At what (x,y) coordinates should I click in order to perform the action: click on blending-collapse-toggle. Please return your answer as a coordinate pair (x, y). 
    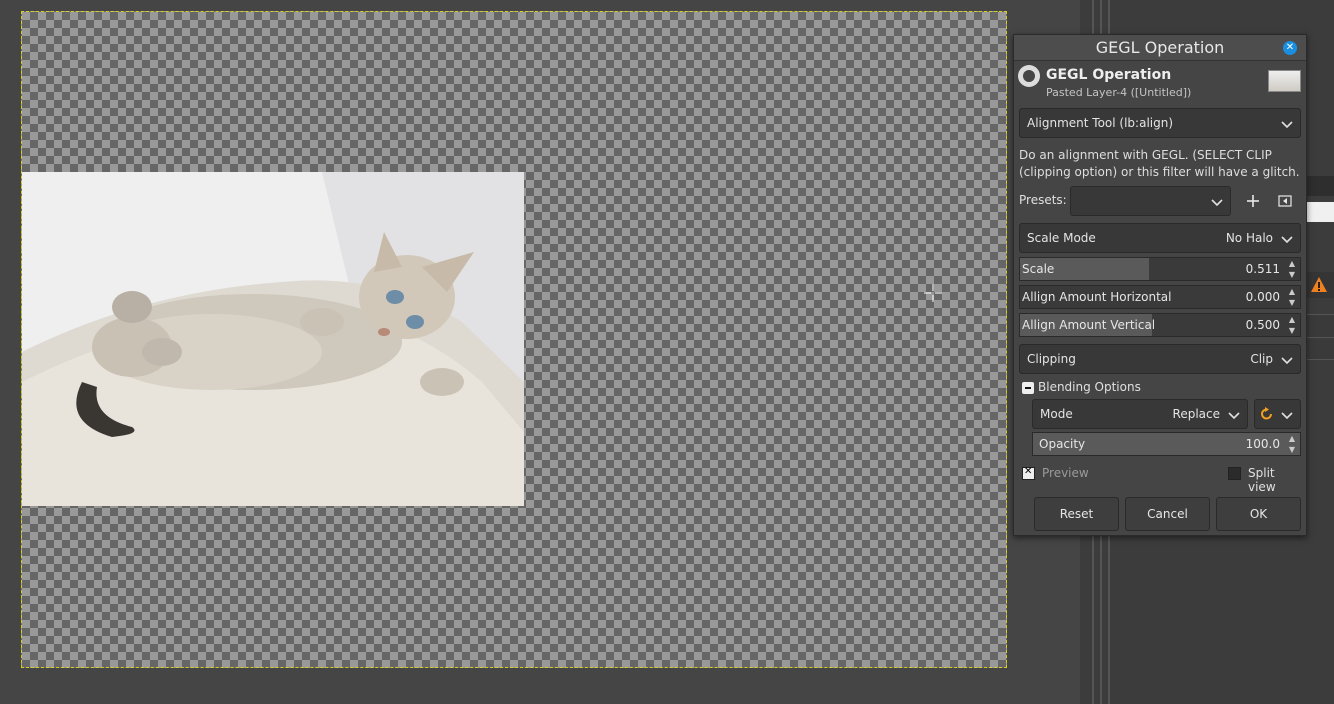
    Looking at the image, I should click on (1028, 388).